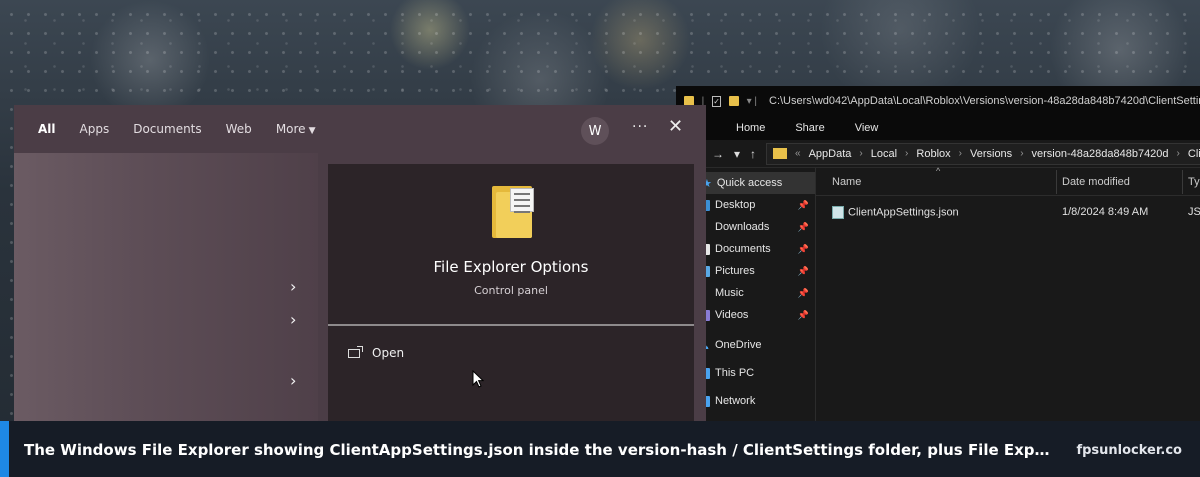 The width and height of the screenshot is (1200, 477). Describe the element at coordinates (478, 379) in the screenshot. I see `mouse-cursor-icon` at that location.